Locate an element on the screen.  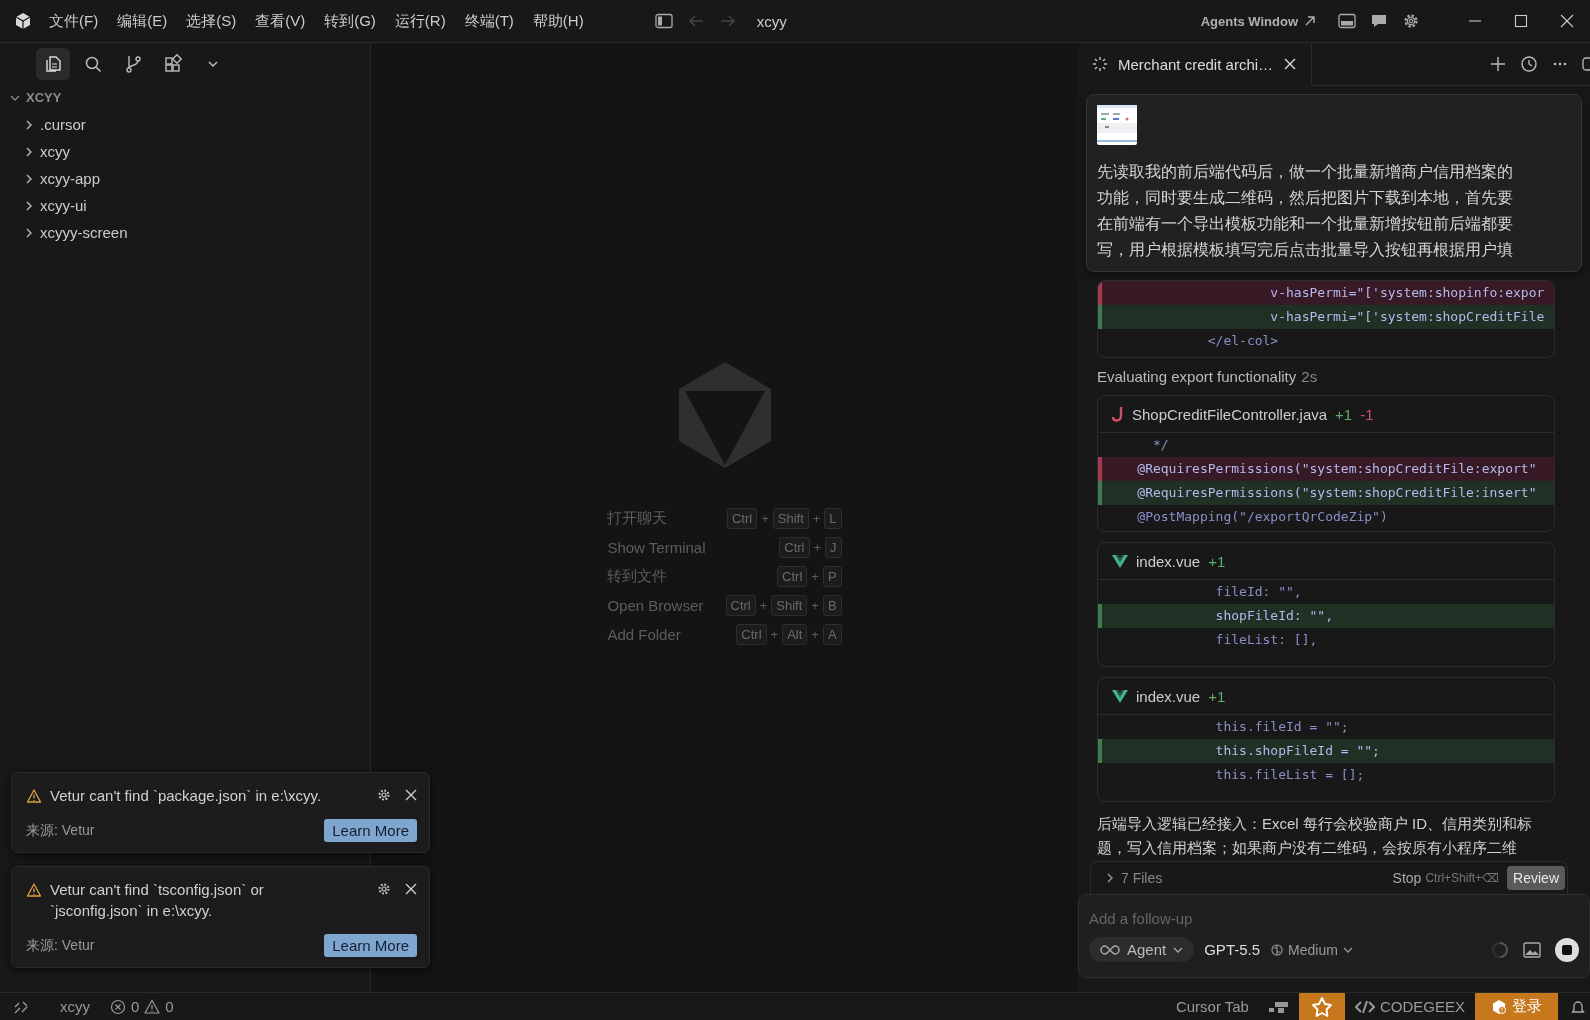
code-line: */ is located at coordinates (1160, 445).